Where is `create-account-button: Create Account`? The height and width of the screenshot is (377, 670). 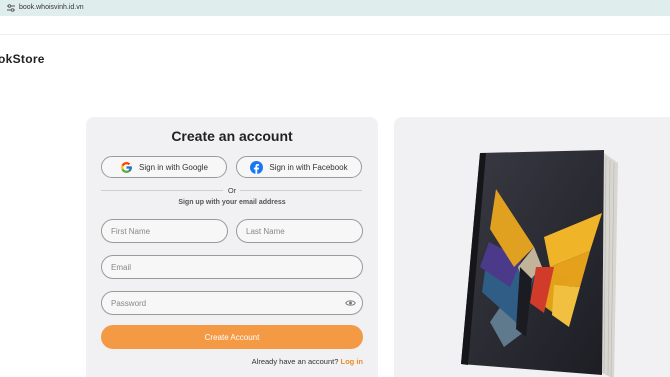
create-account-button: Create Account is located at coordinates (232, 337).